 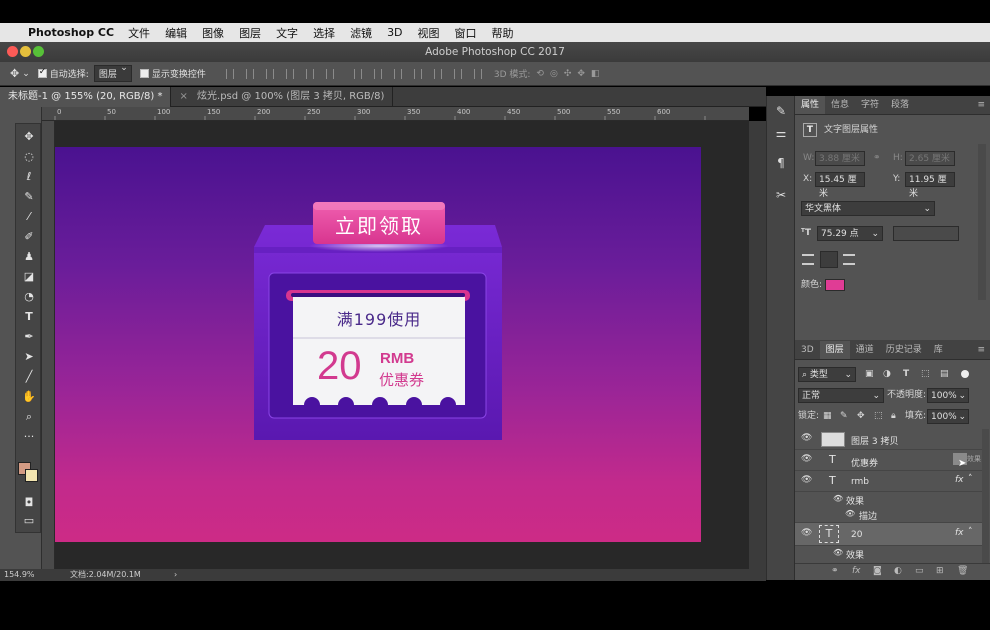 What do you see at coordinates (840, 105) in the screenshot?
I see `tab-info: 信息` at bounding box center [840, 105].